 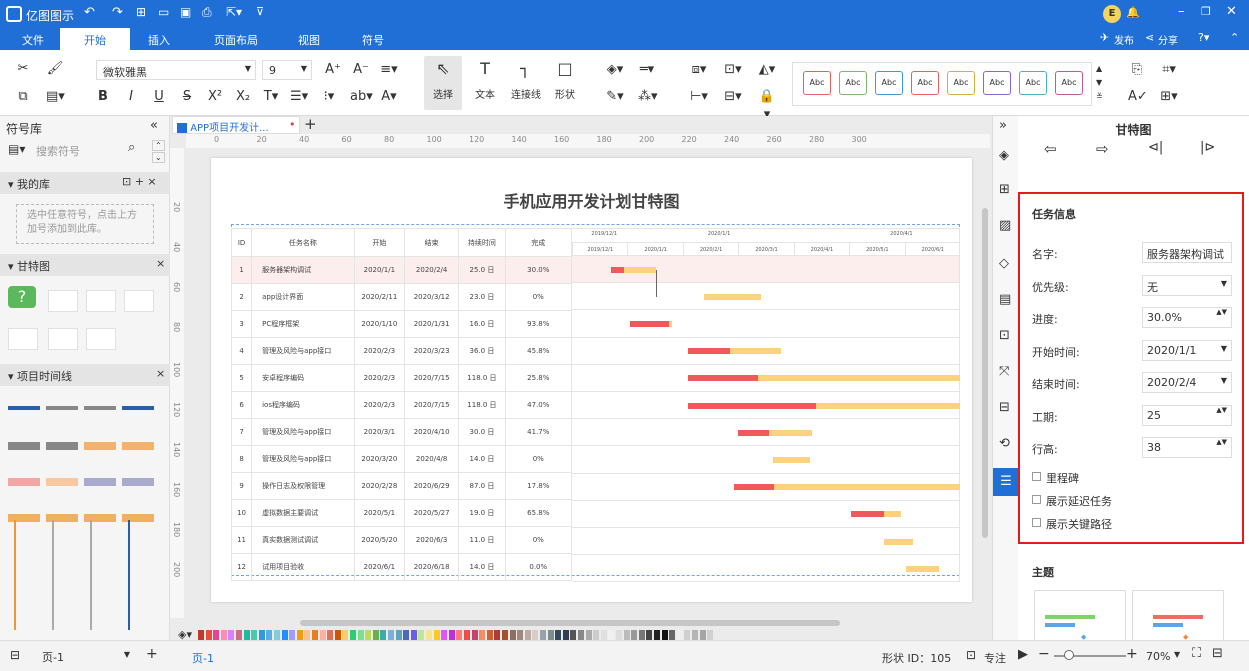 I want to click on document-tab: APP项目开发计... •, so click(x=236, y=125).